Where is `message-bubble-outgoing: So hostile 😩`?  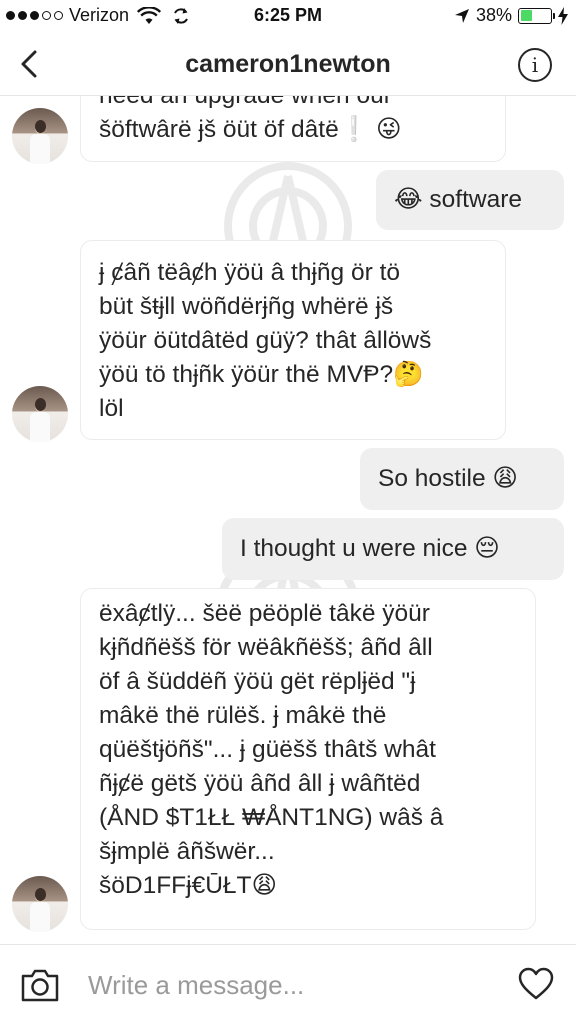
message-bubble-outgoing: So hostile 😩 is located at coordinates (462, 479).